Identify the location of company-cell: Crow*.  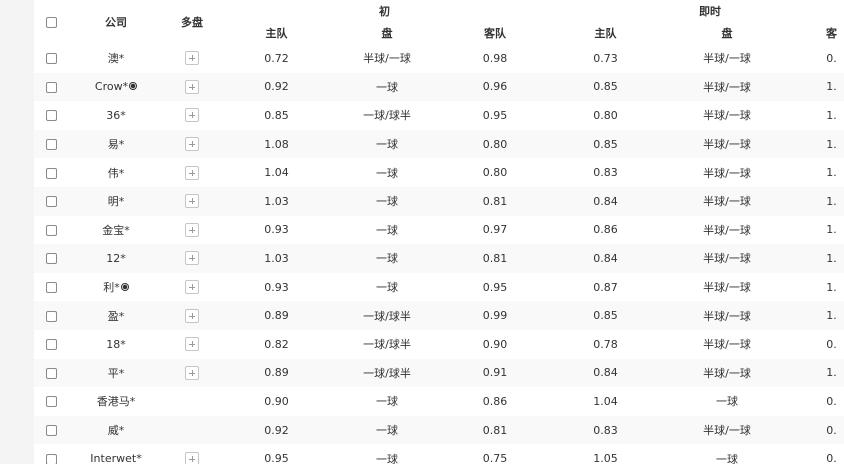
(116, 87).